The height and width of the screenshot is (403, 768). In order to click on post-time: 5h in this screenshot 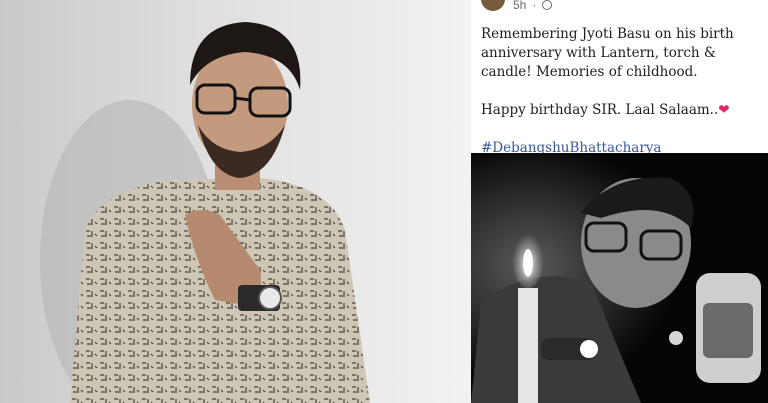, I will do `click(519, 6)`.